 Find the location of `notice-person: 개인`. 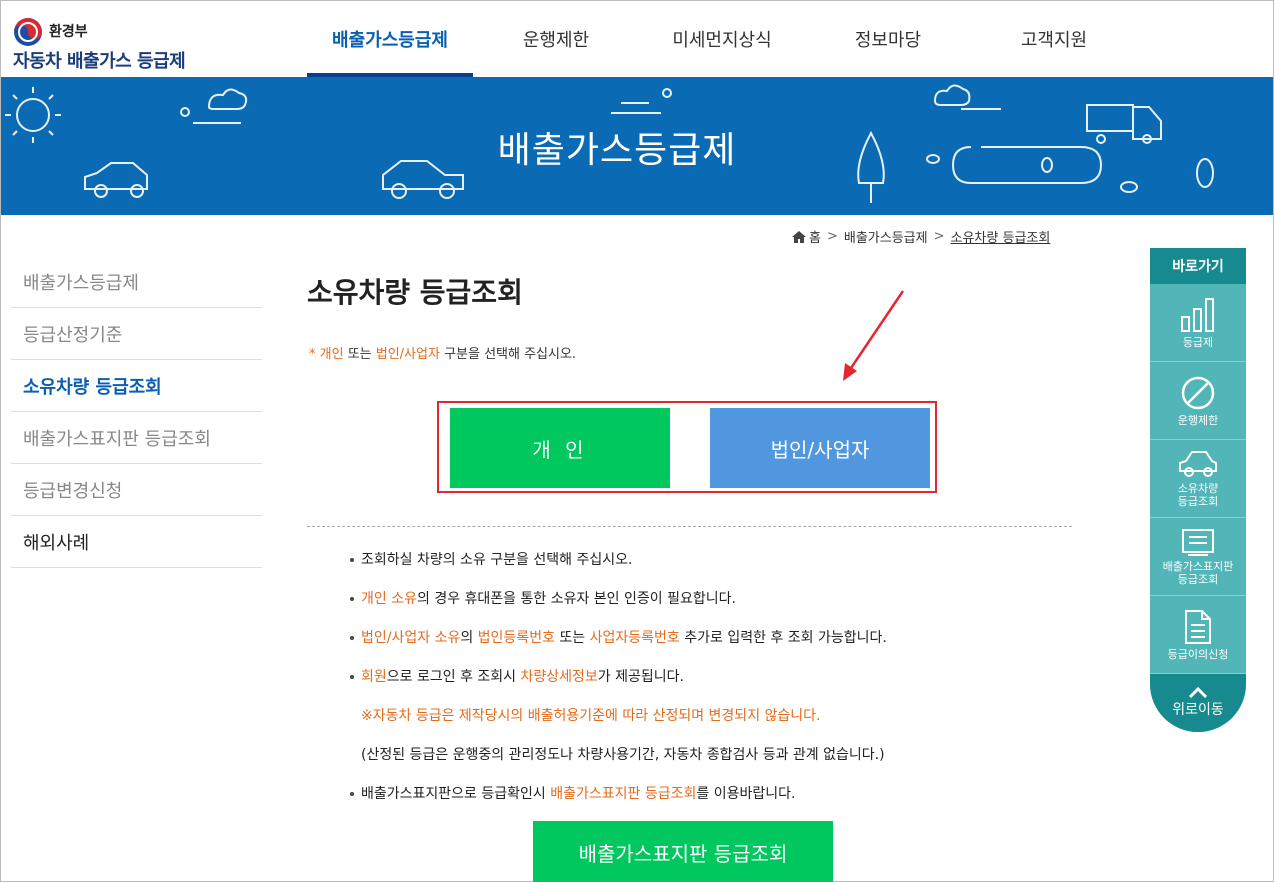

notice-person: 개인 is located at coordinates (331, 354).